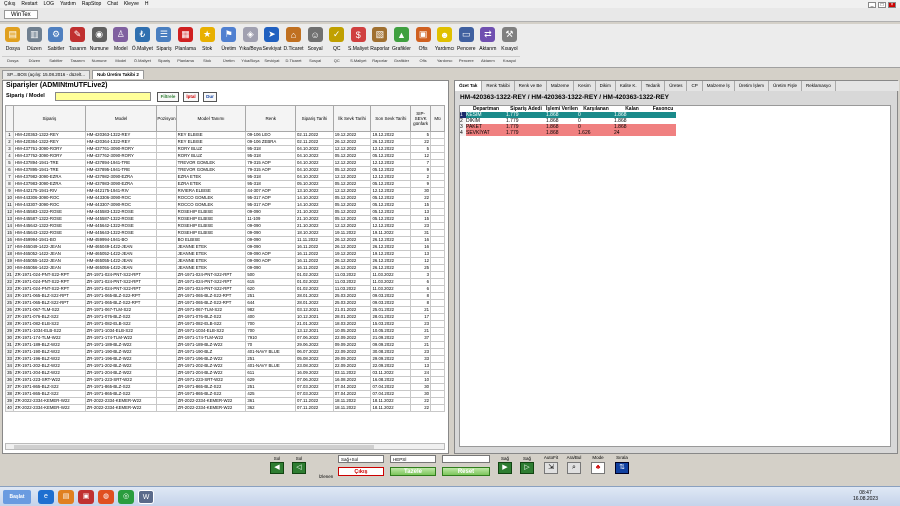 The width and height of the screenshot is (900, 506). Describe the element at coordinates (13, 46) in the screenshot. I see `toolbar-folder-button: ▤ Dosya Dosya` at that location.